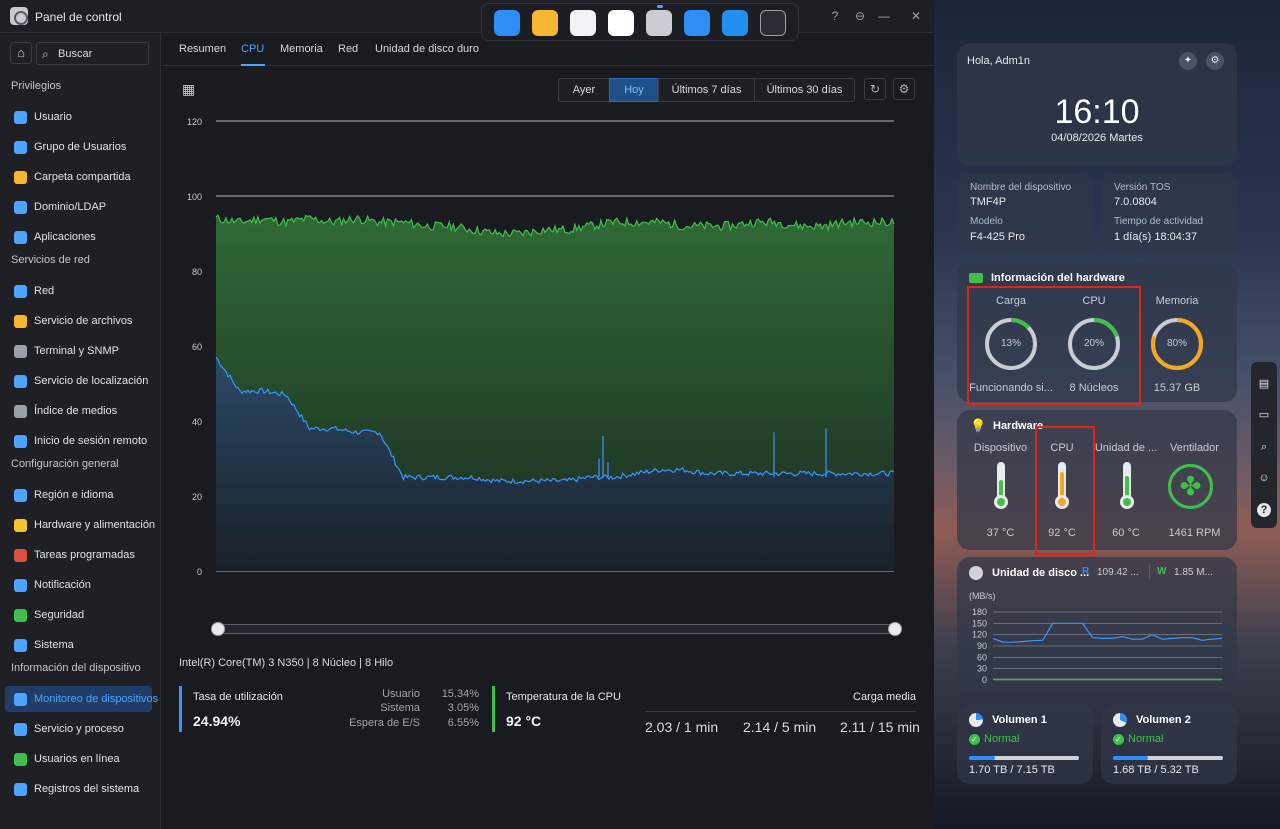  What do you see at coordinates (78, 645) in the screenshot?
I see `sidebar-item: Sistema` at bounding box center [78, 645].